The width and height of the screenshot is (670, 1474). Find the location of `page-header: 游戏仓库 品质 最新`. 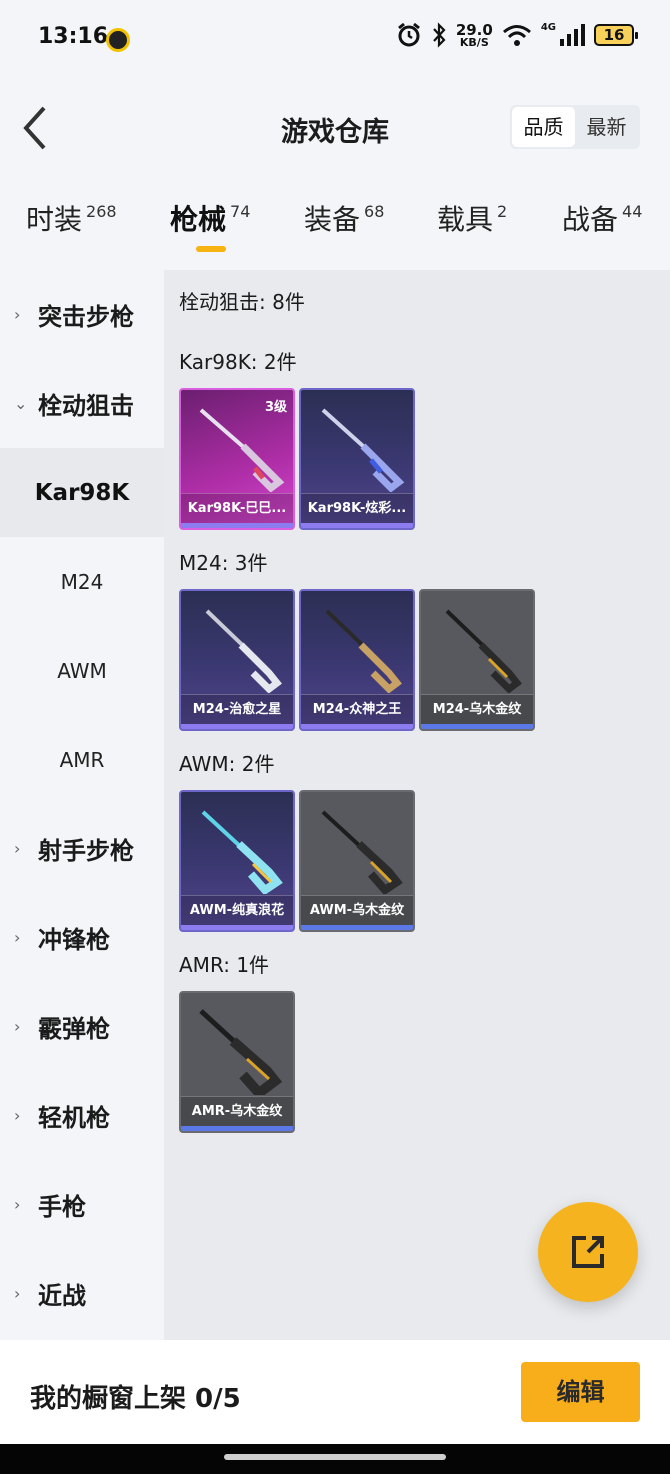

page-header: 游戏仓库 品质 最新 is located at coordinates (335, 128).